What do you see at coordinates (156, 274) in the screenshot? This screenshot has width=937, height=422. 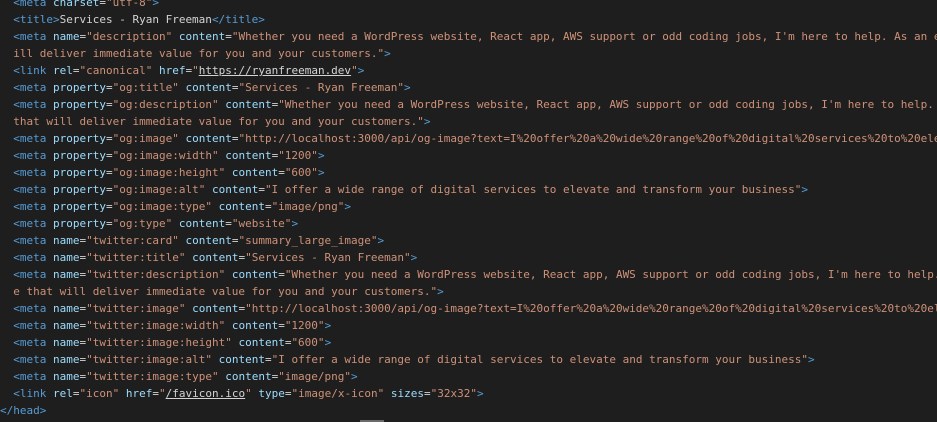 I see `code-string-token: "twitter:description"` at bounding box center [156, 274].